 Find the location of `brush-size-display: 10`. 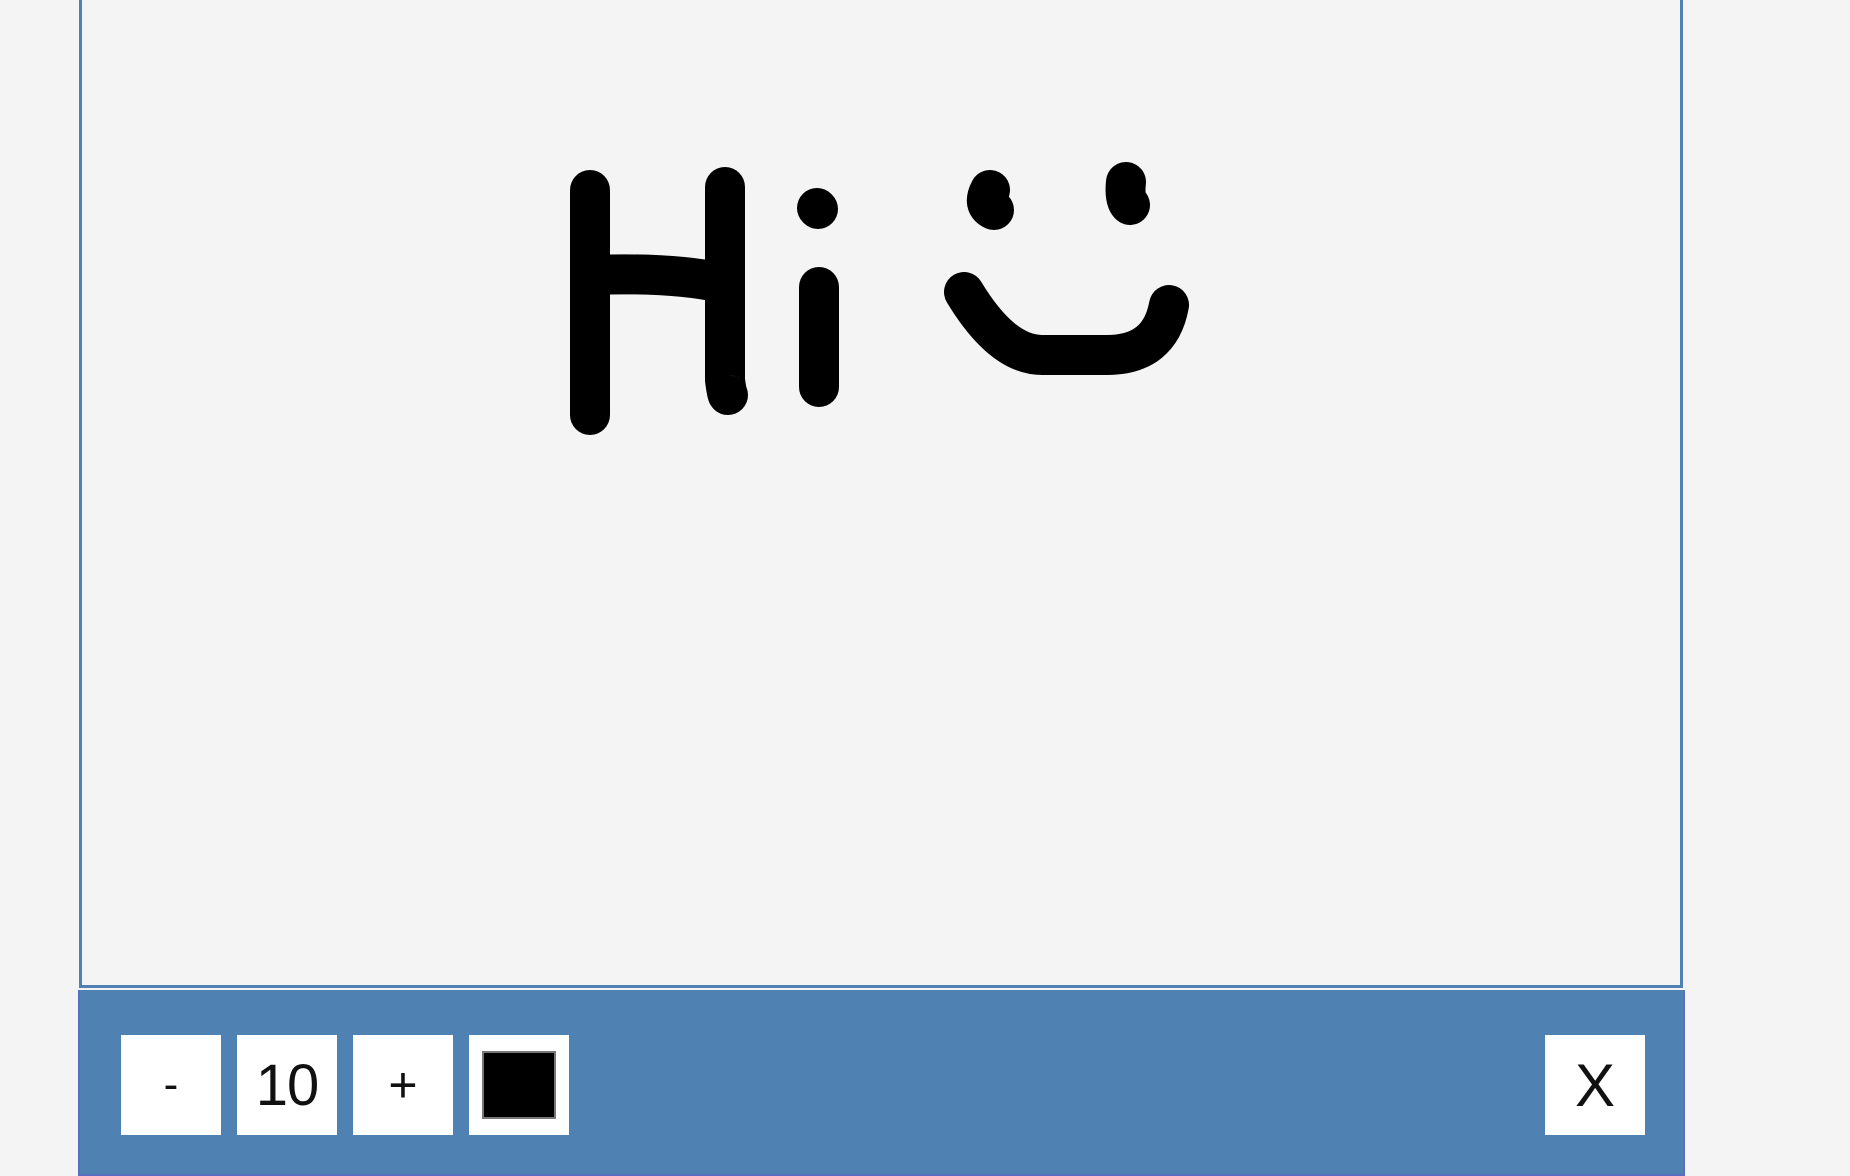

brush-size-display: 10 is located at coordinates (287, 1085).